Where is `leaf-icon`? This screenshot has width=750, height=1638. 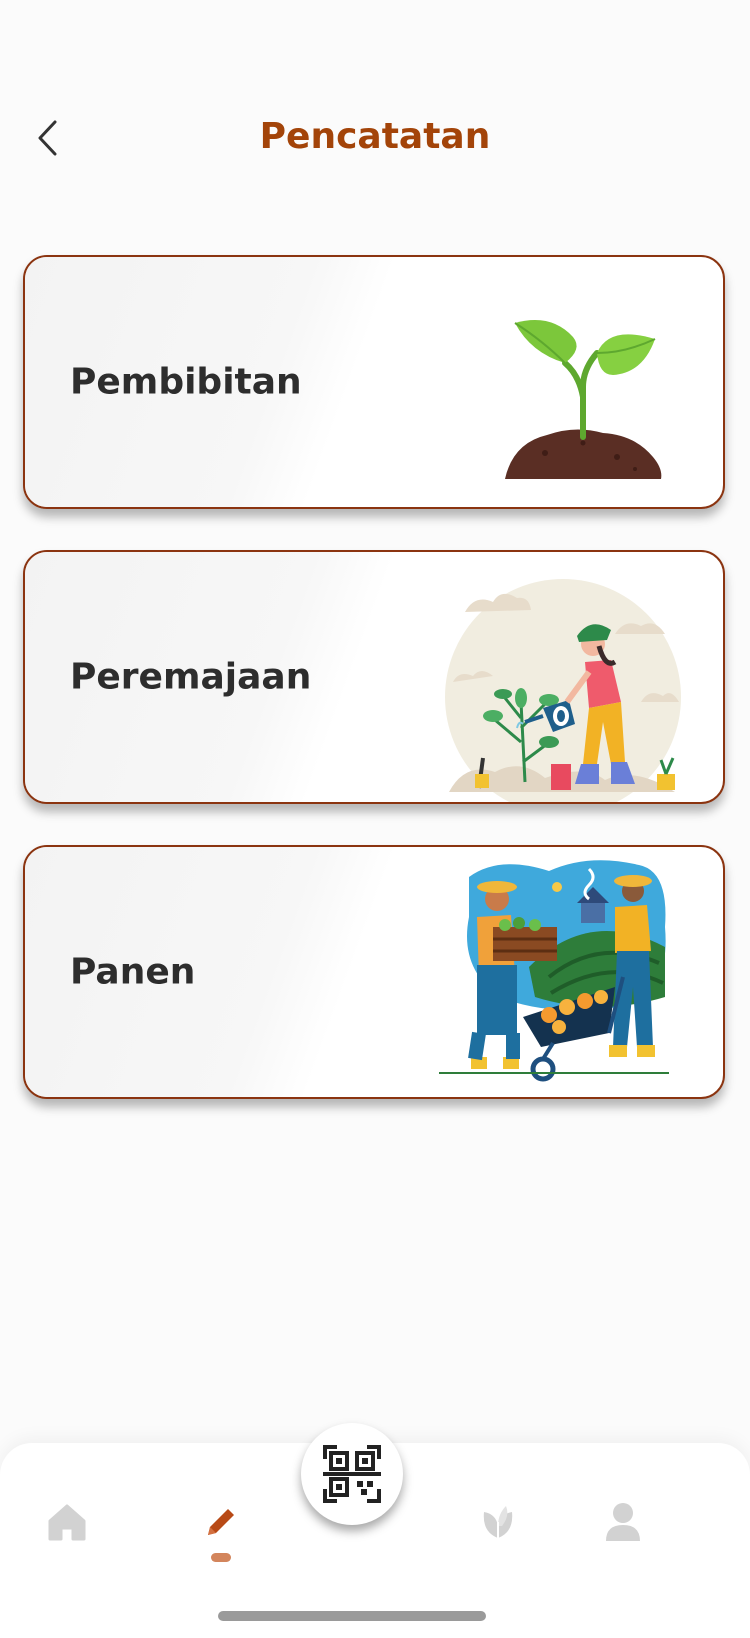 leaf-icon is located at coordinates (498, 1522).